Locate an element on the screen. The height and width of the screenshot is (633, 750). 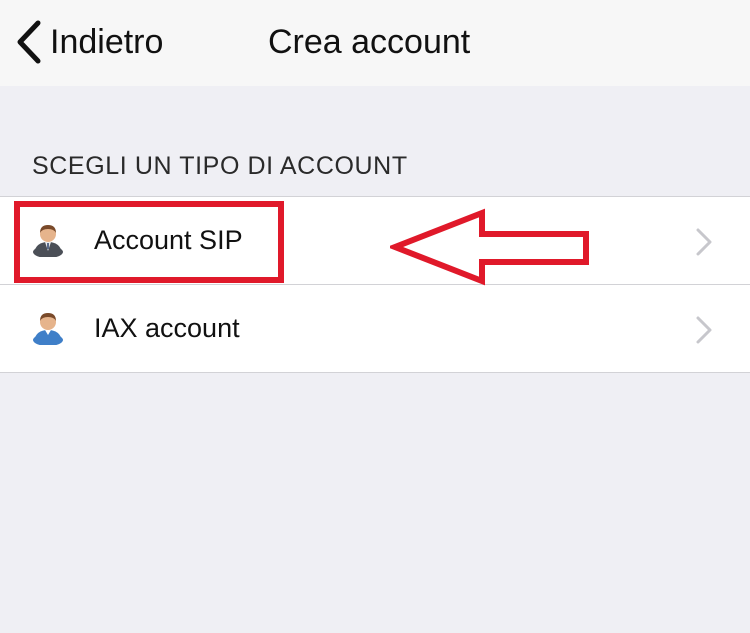
chevron-left-icon is located at coordinates (29, 42).